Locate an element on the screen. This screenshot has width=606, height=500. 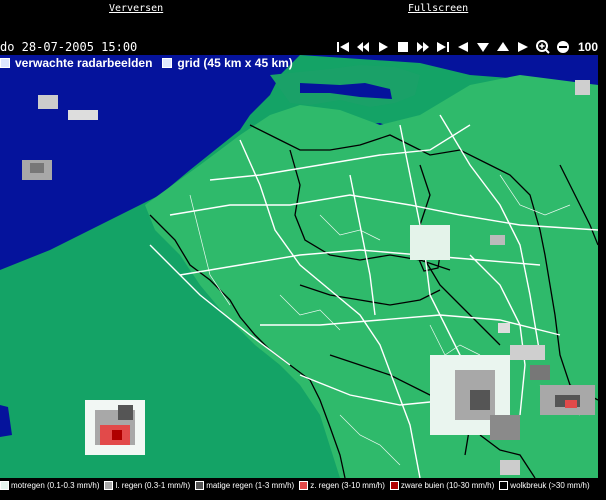
refresh-link: Verversen is located at coordinates (136, 8).